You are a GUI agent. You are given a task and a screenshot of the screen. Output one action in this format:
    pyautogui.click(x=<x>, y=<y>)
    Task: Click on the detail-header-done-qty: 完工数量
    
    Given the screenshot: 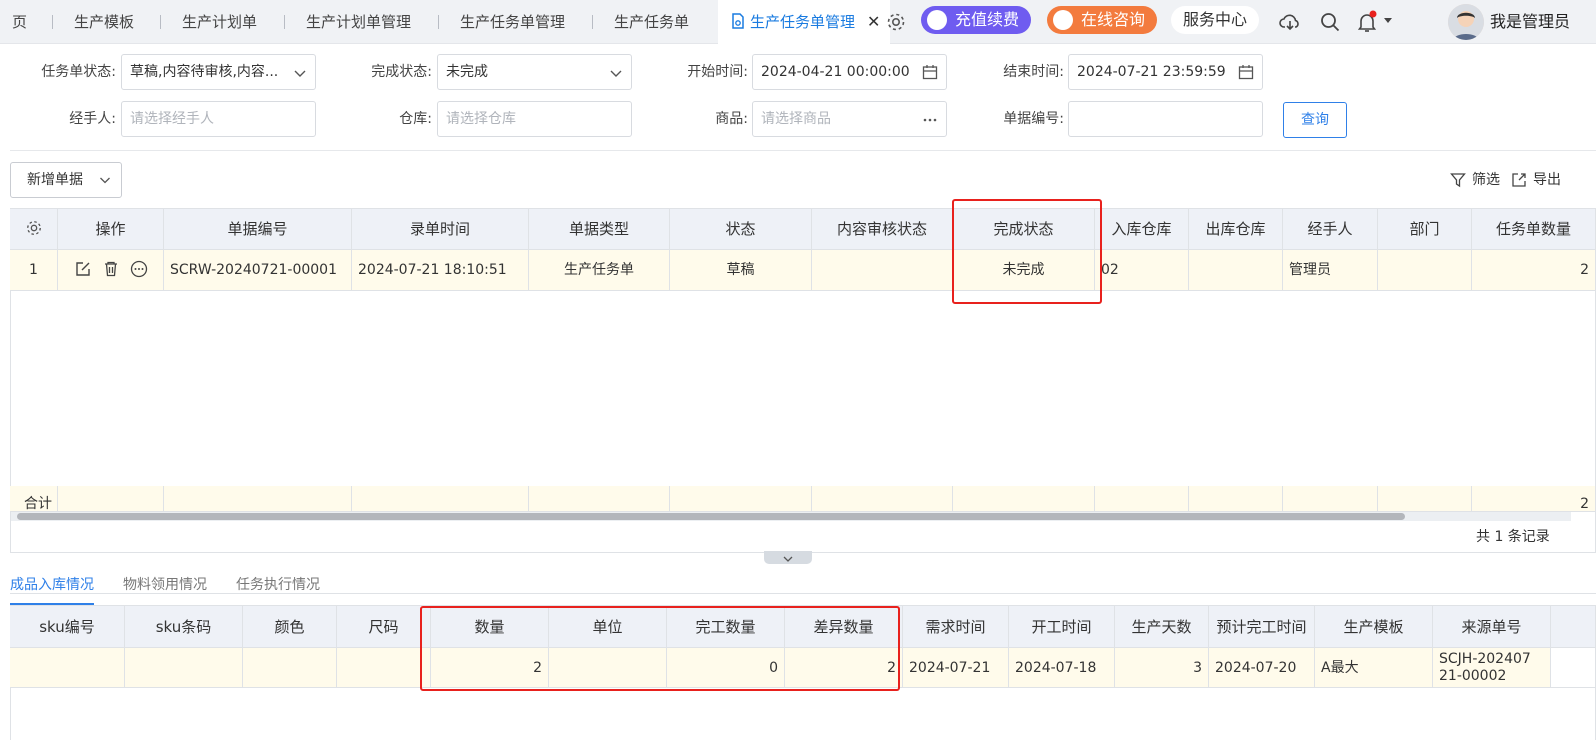 What is the action you would take?
    pyautogui.click(x=726, y=627)
    